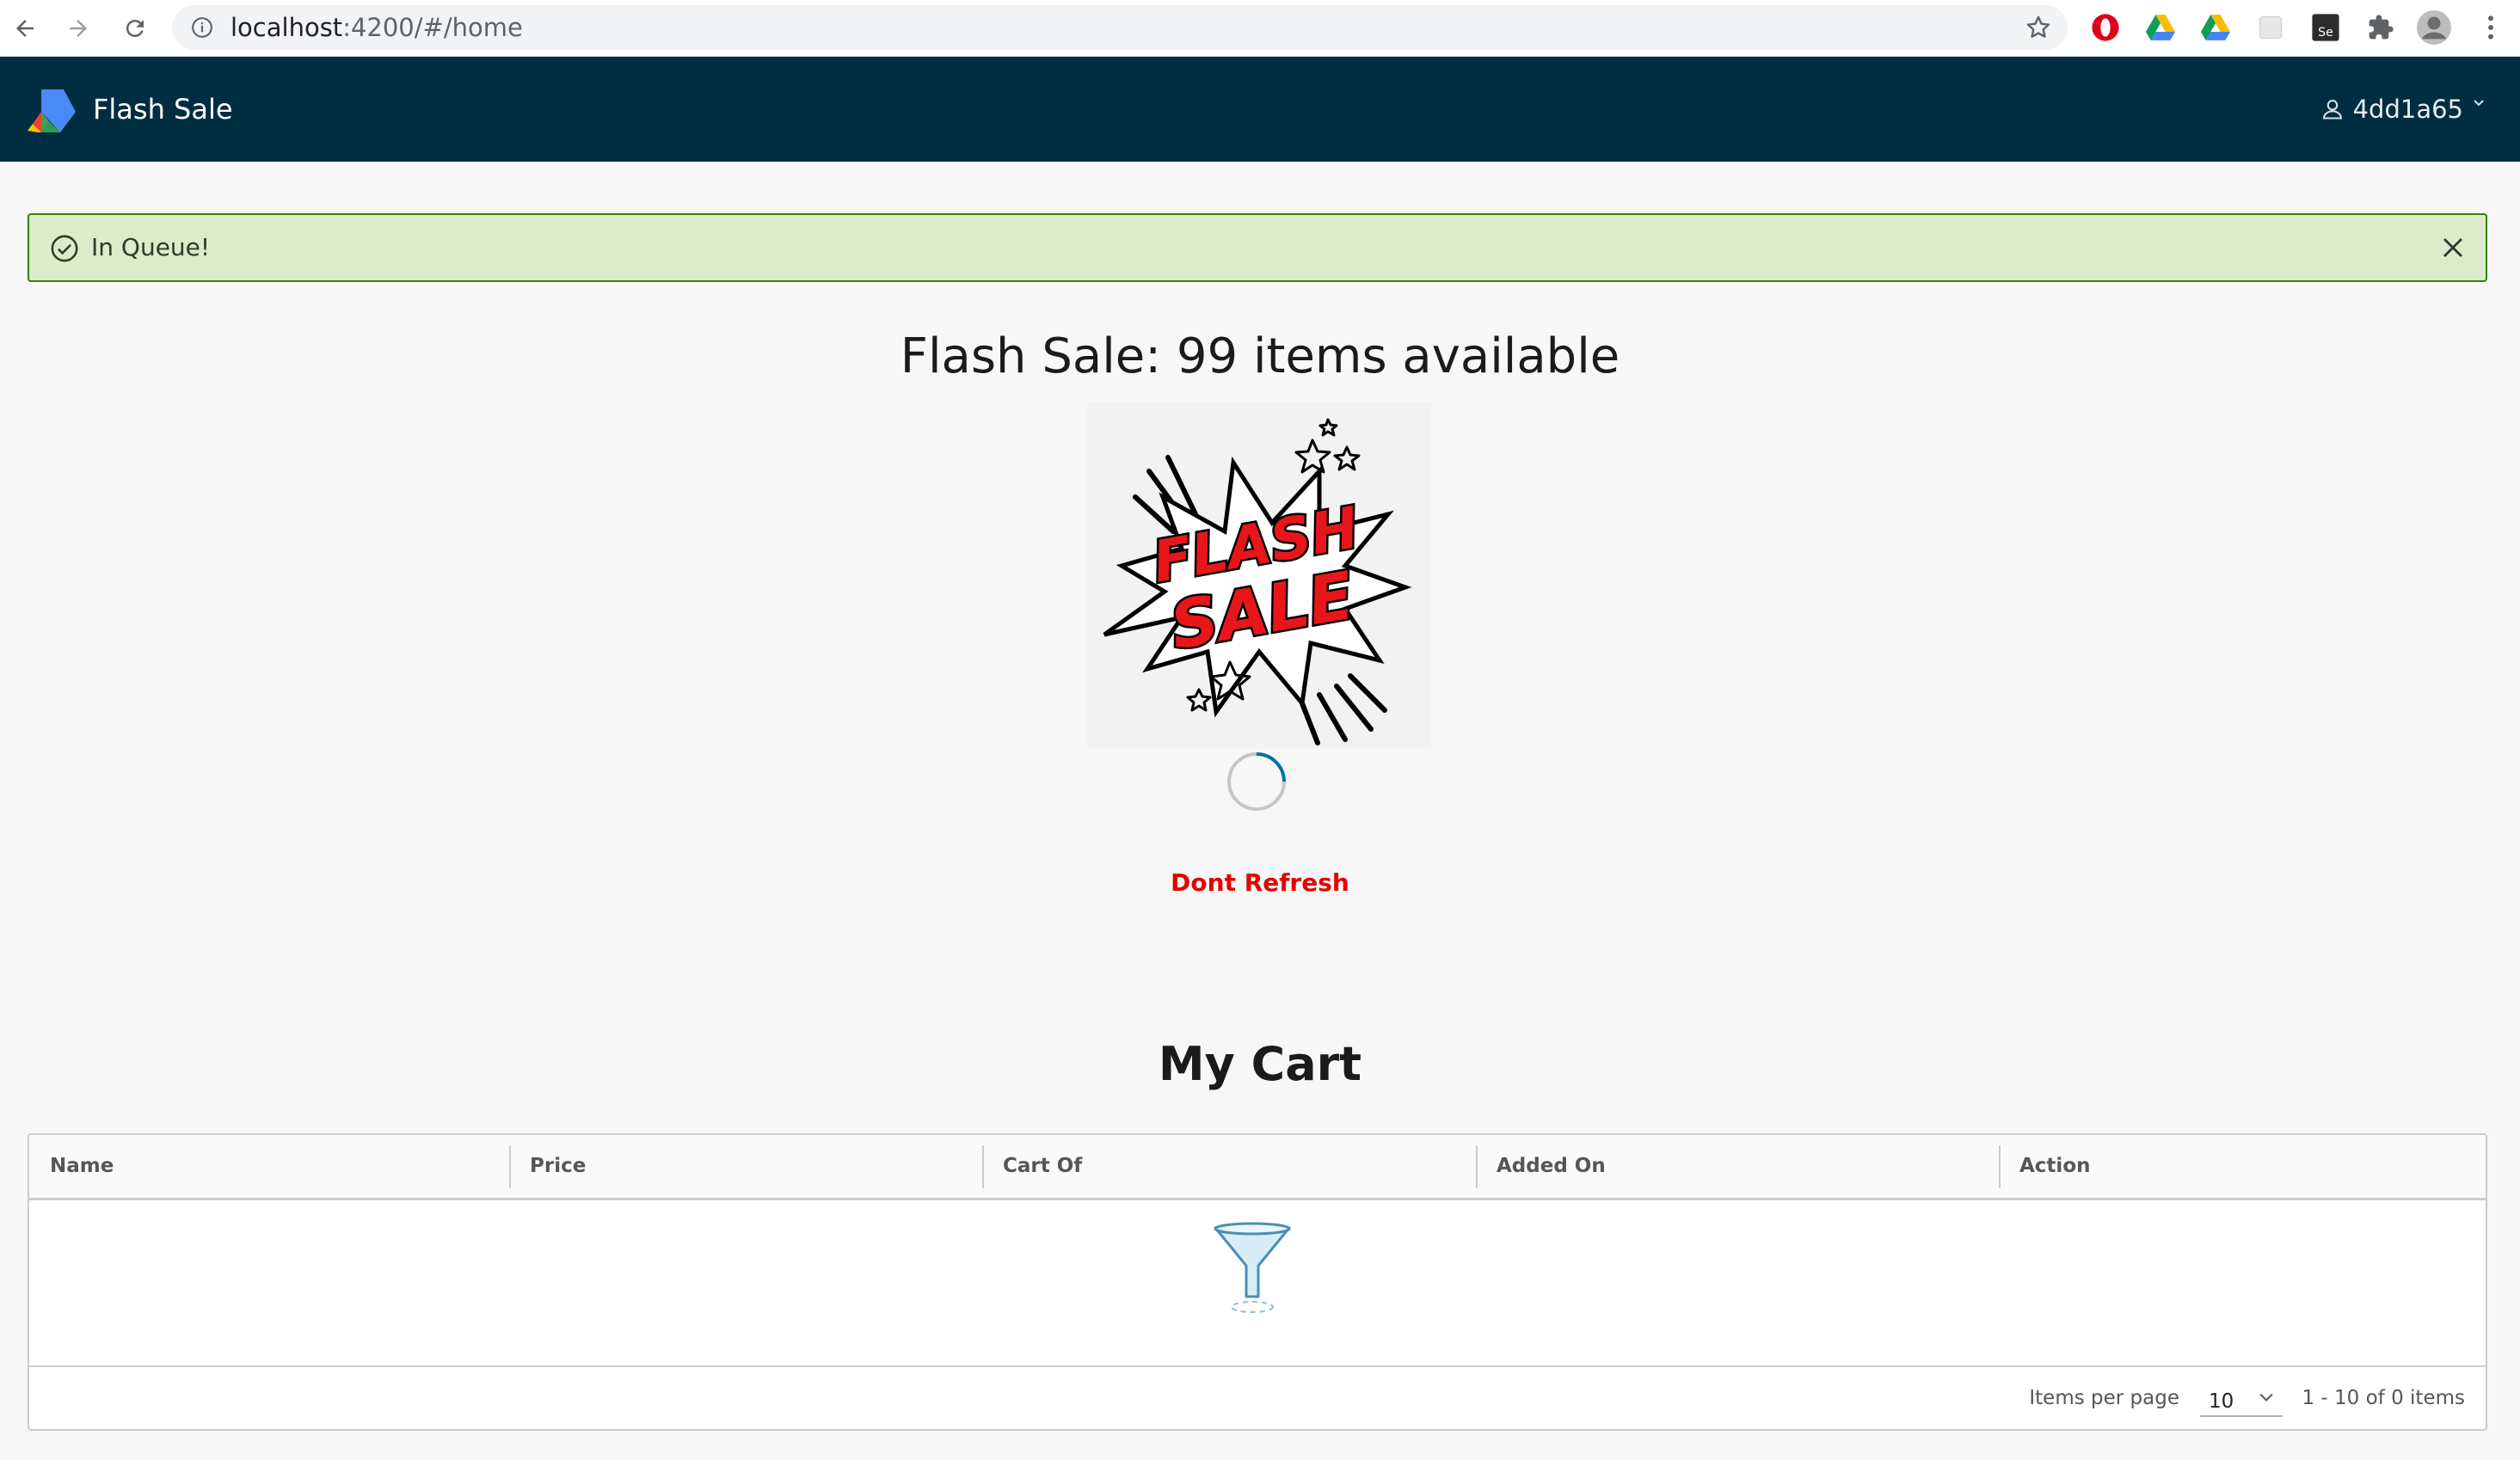 This screenshot has width=2520, height=1460. What do you see at coordinates (1257, 247) in the screenshot?
I see `success-alert: In Queue!` at bounding box center [1257, 247].